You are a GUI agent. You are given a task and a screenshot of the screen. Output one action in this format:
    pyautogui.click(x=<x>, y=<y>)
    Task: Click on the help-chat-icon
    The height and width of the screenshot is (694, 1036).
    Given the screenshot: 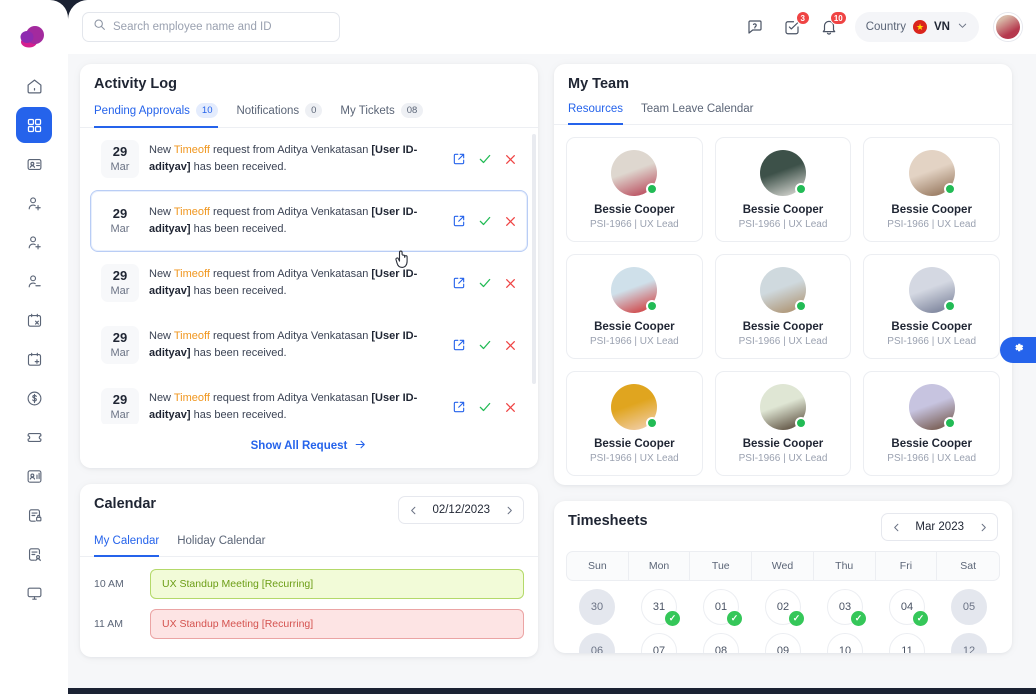 What is the action you would take?
    pyautogui.click(x=755, y=27)
    